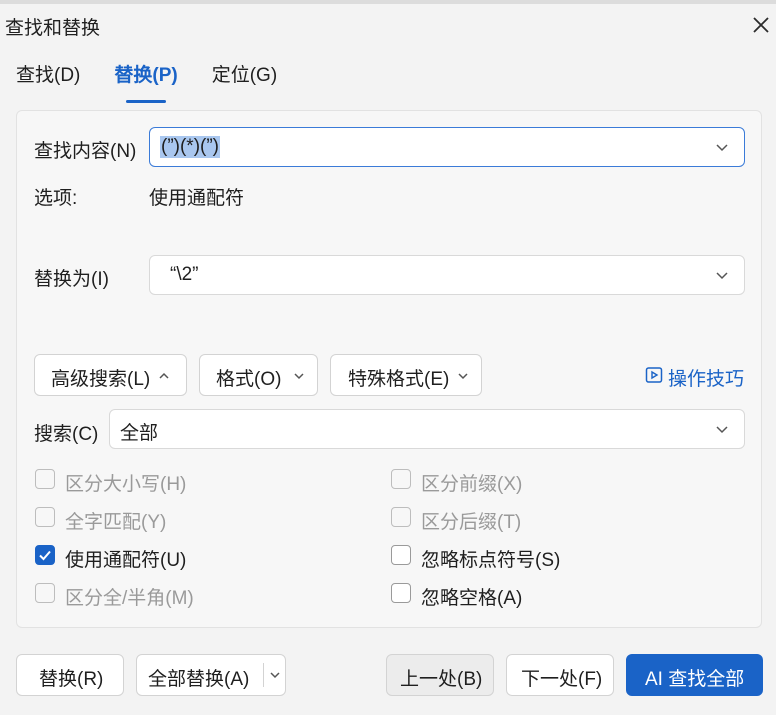 Image resolution: width=776 pixels, height=715 pixels. What do you see at coordinates (45, 517) in the screenshot?
I see `whole-word-checkbox` at bounding box center [45, 517].